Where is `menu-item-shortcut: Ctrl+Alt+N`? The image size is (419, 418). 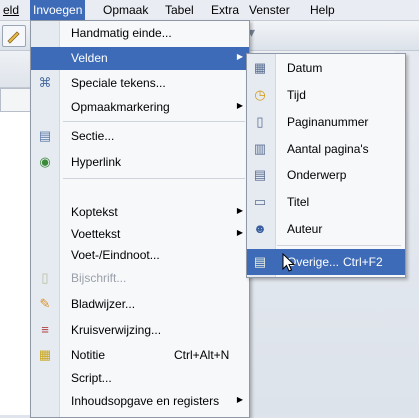
menu-item-shortcut: Ctrl+Alt+N is located at coordinates (202, 355).